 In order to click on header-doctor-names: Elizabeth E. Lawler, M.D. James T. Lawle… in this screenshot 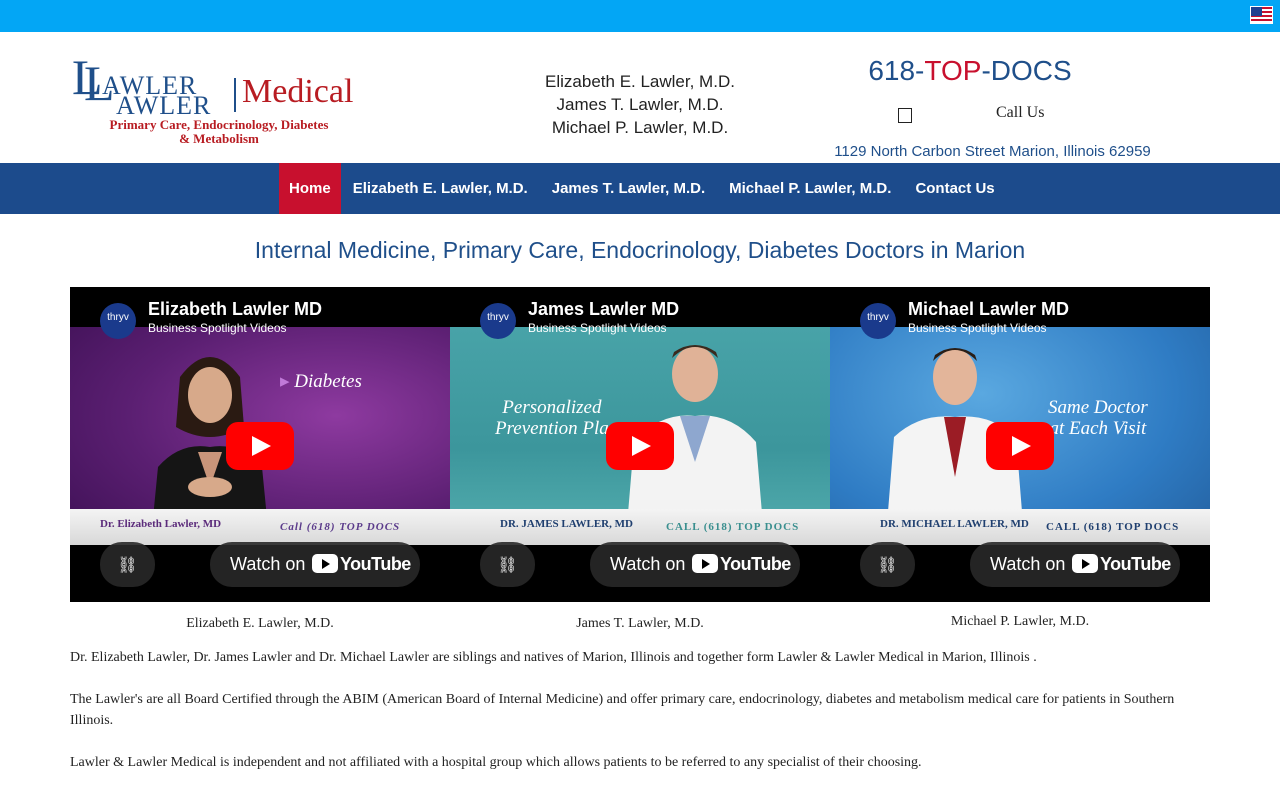, I will do `click(640, 104)`.